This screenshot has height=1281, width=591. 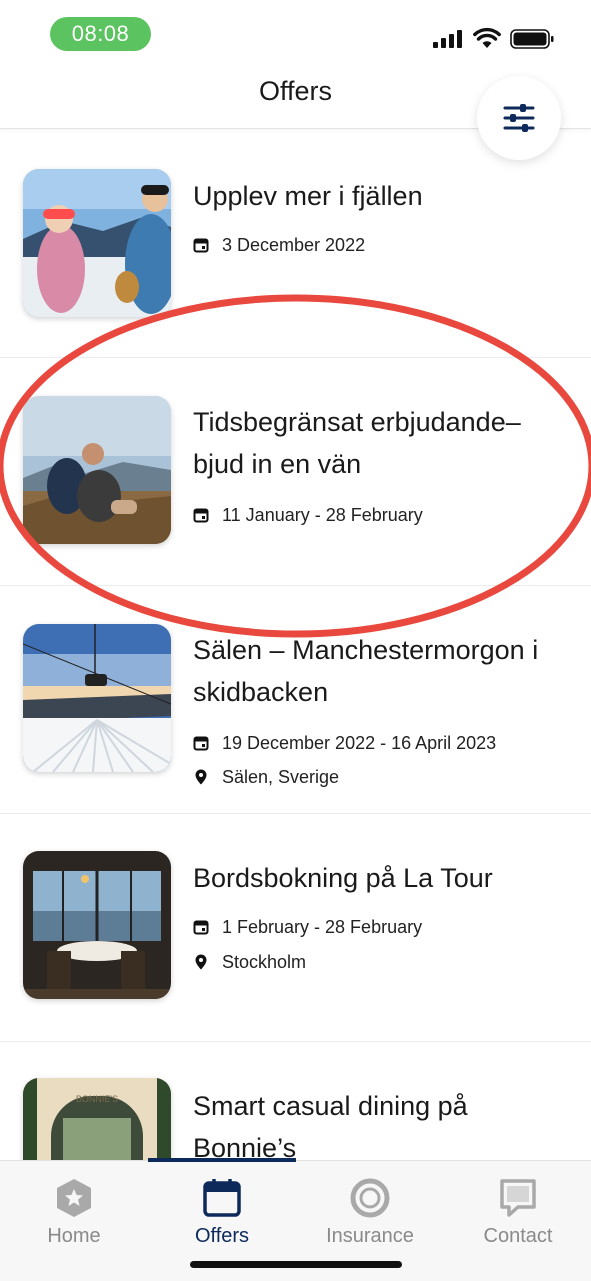 What do you see at coordinates (100, 34) in the screenshot?
I see `status-time: 08:08` at bounding box center [100, 34].